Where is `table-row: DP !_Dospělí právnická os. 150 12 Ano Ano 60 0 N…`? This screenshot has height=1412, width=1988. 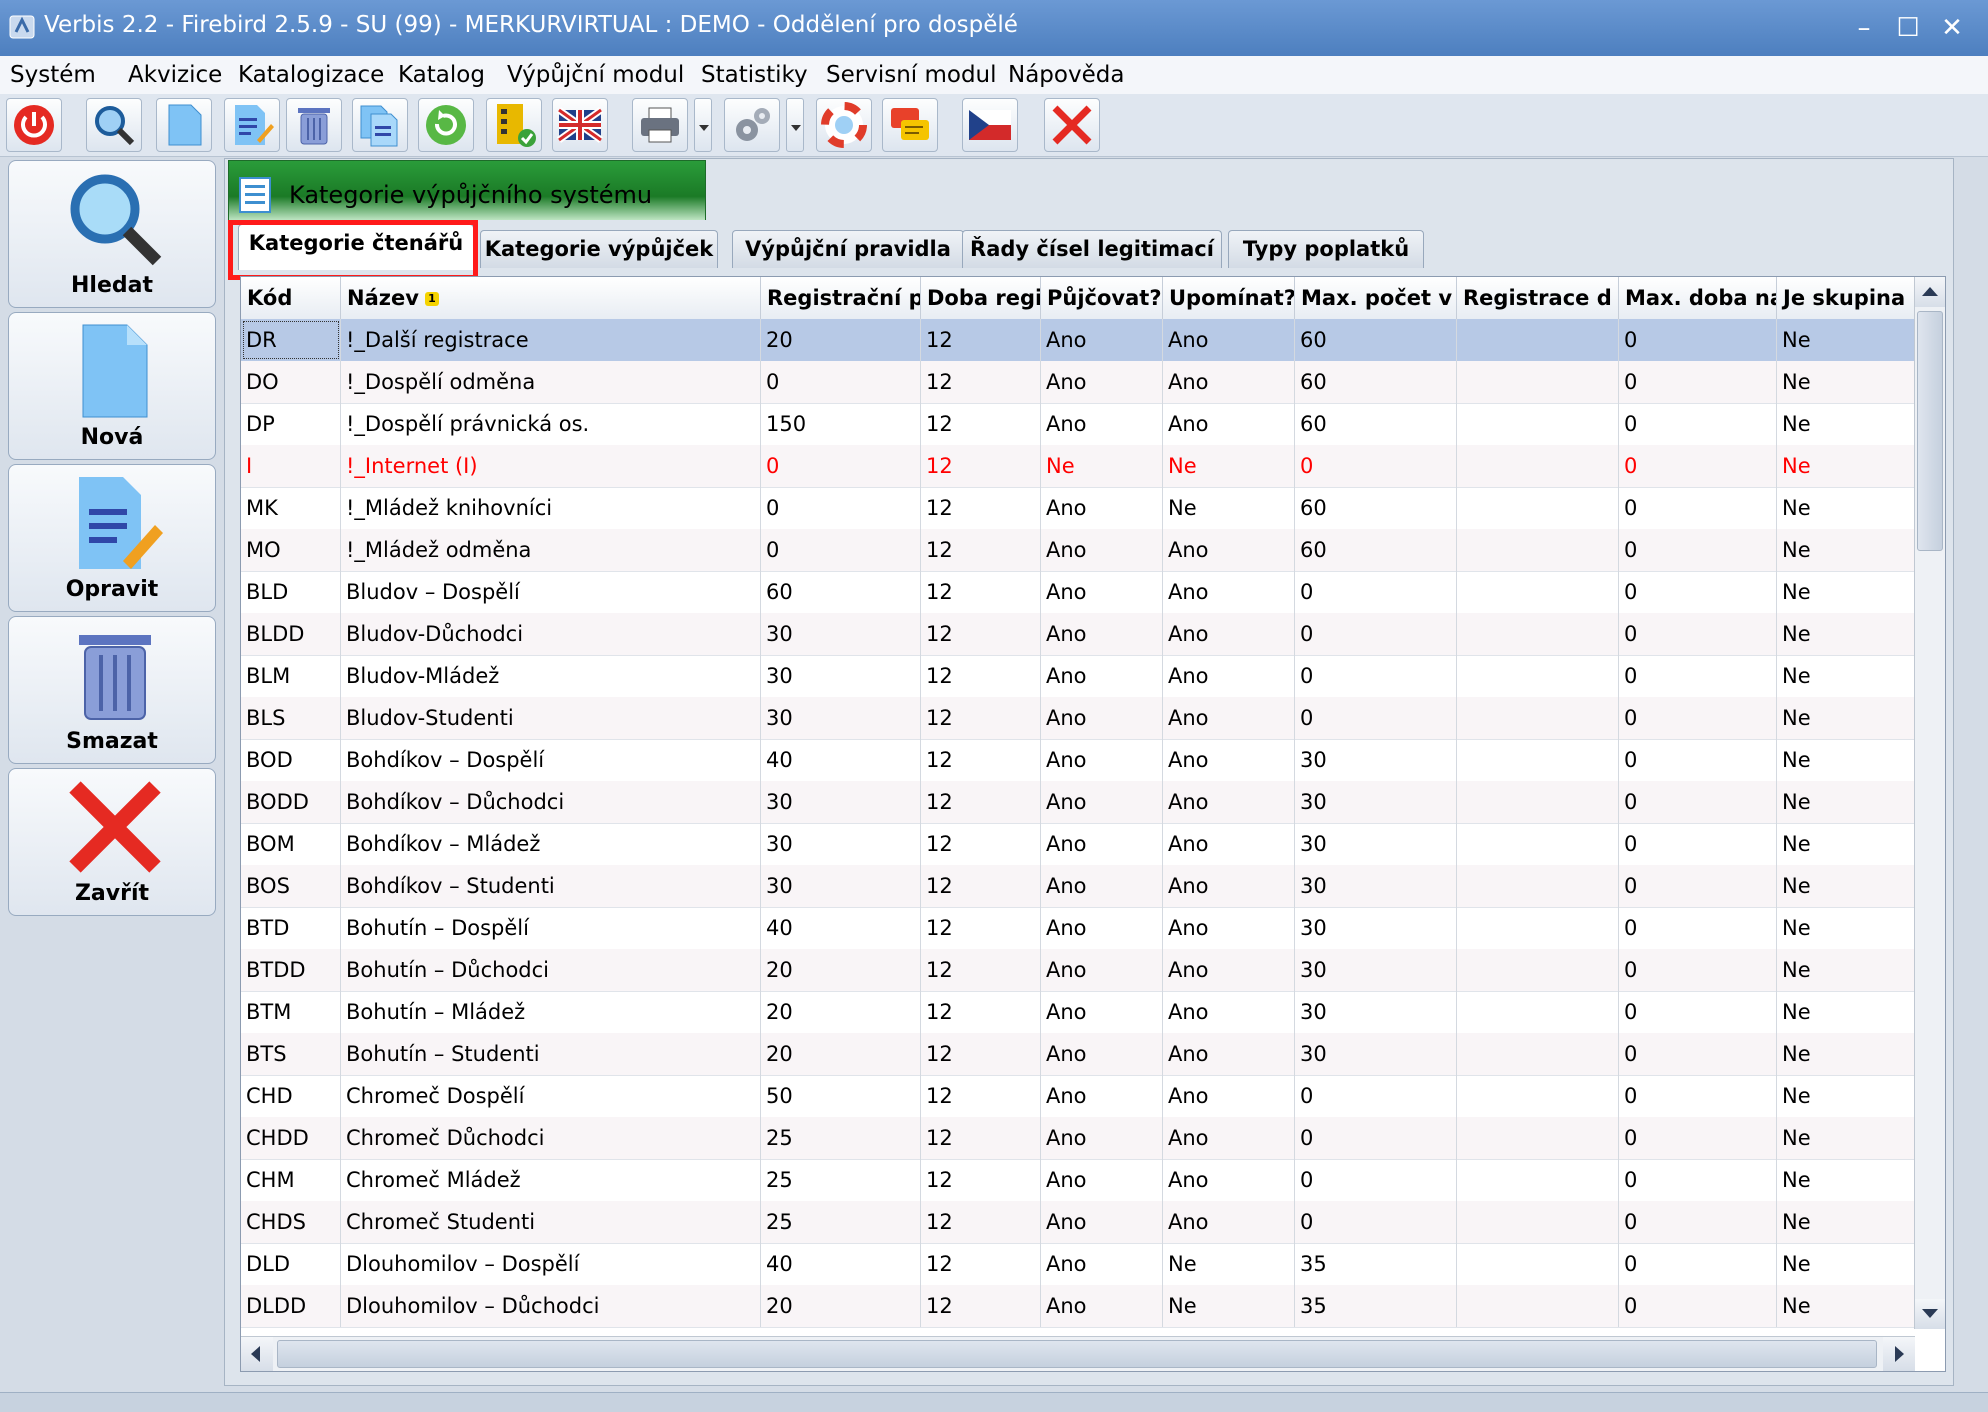 table-row: DP !_Dospělí právnická os. 150 12 Ano Ano 60 0 N… is located at coordinates (1078, 424).